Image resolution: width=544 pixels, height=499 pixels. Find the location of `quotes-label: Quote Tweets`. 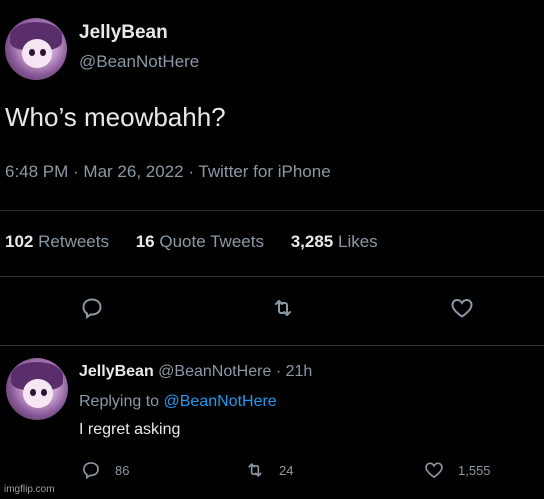

quotes-label: Quote Tweets is located at coordinates (211, 241).